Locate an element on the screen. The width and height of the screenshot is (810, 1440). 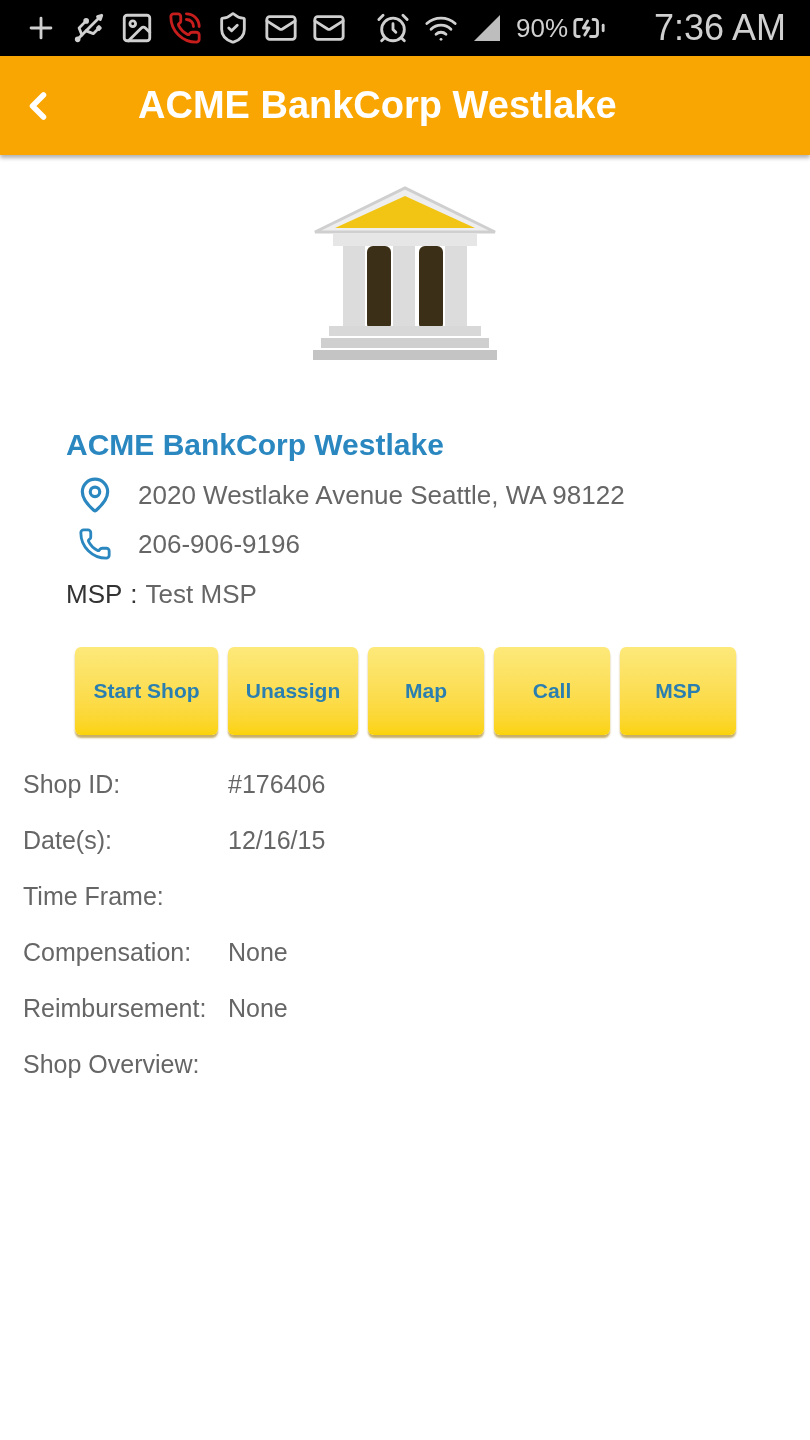
action-button: Unassign is located at coordinates (293, 691).